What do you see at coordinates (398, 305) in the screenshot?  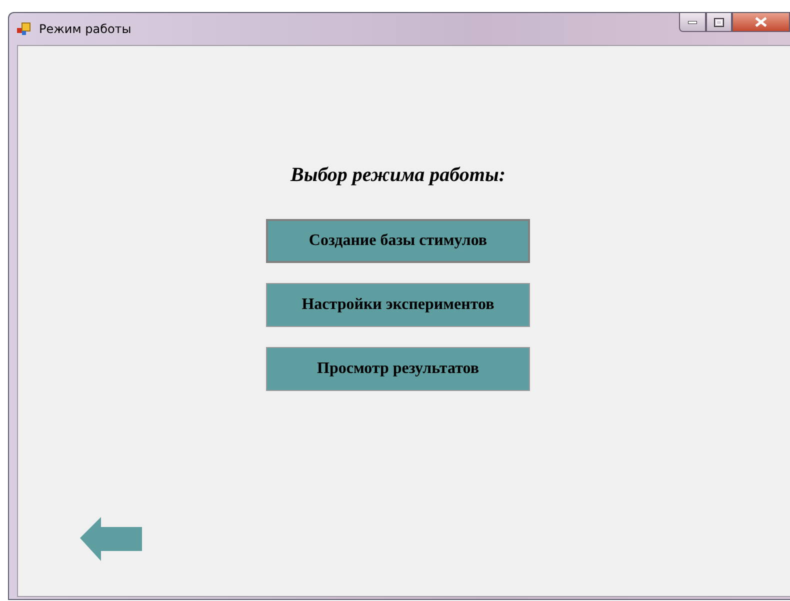 I see `mode-button: Настройки экспериментов` at bounding box center [398, 305].